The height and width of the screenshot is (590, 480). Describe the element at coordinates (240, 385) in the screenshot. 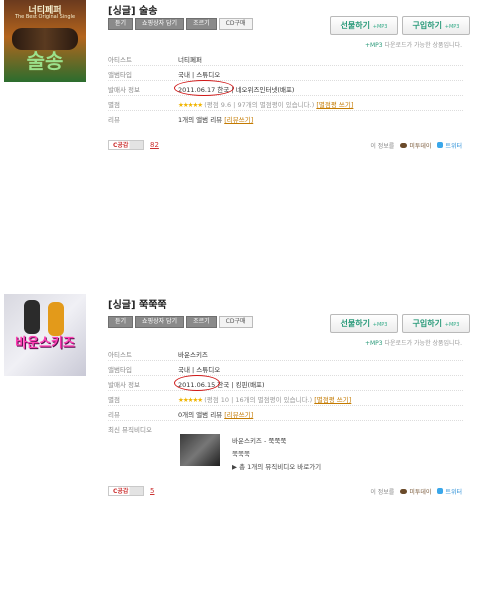

I see `release-publisher: 한국 | 킹핀(배포)` at that location.